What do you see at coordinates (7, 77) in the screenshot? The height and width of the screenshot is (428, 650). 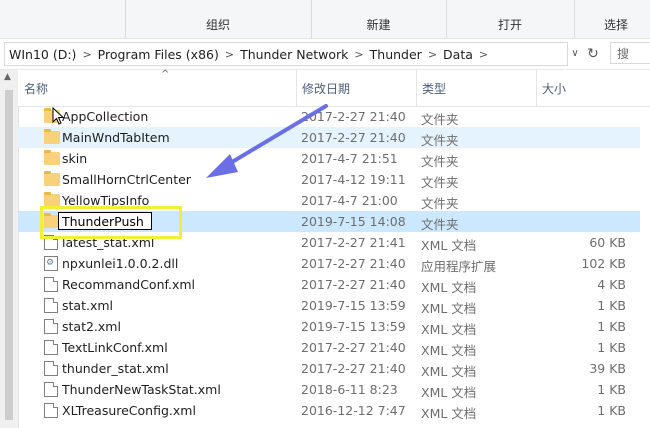 I see `scroll-up-icon: ▲` at bounding box center [7, 77].